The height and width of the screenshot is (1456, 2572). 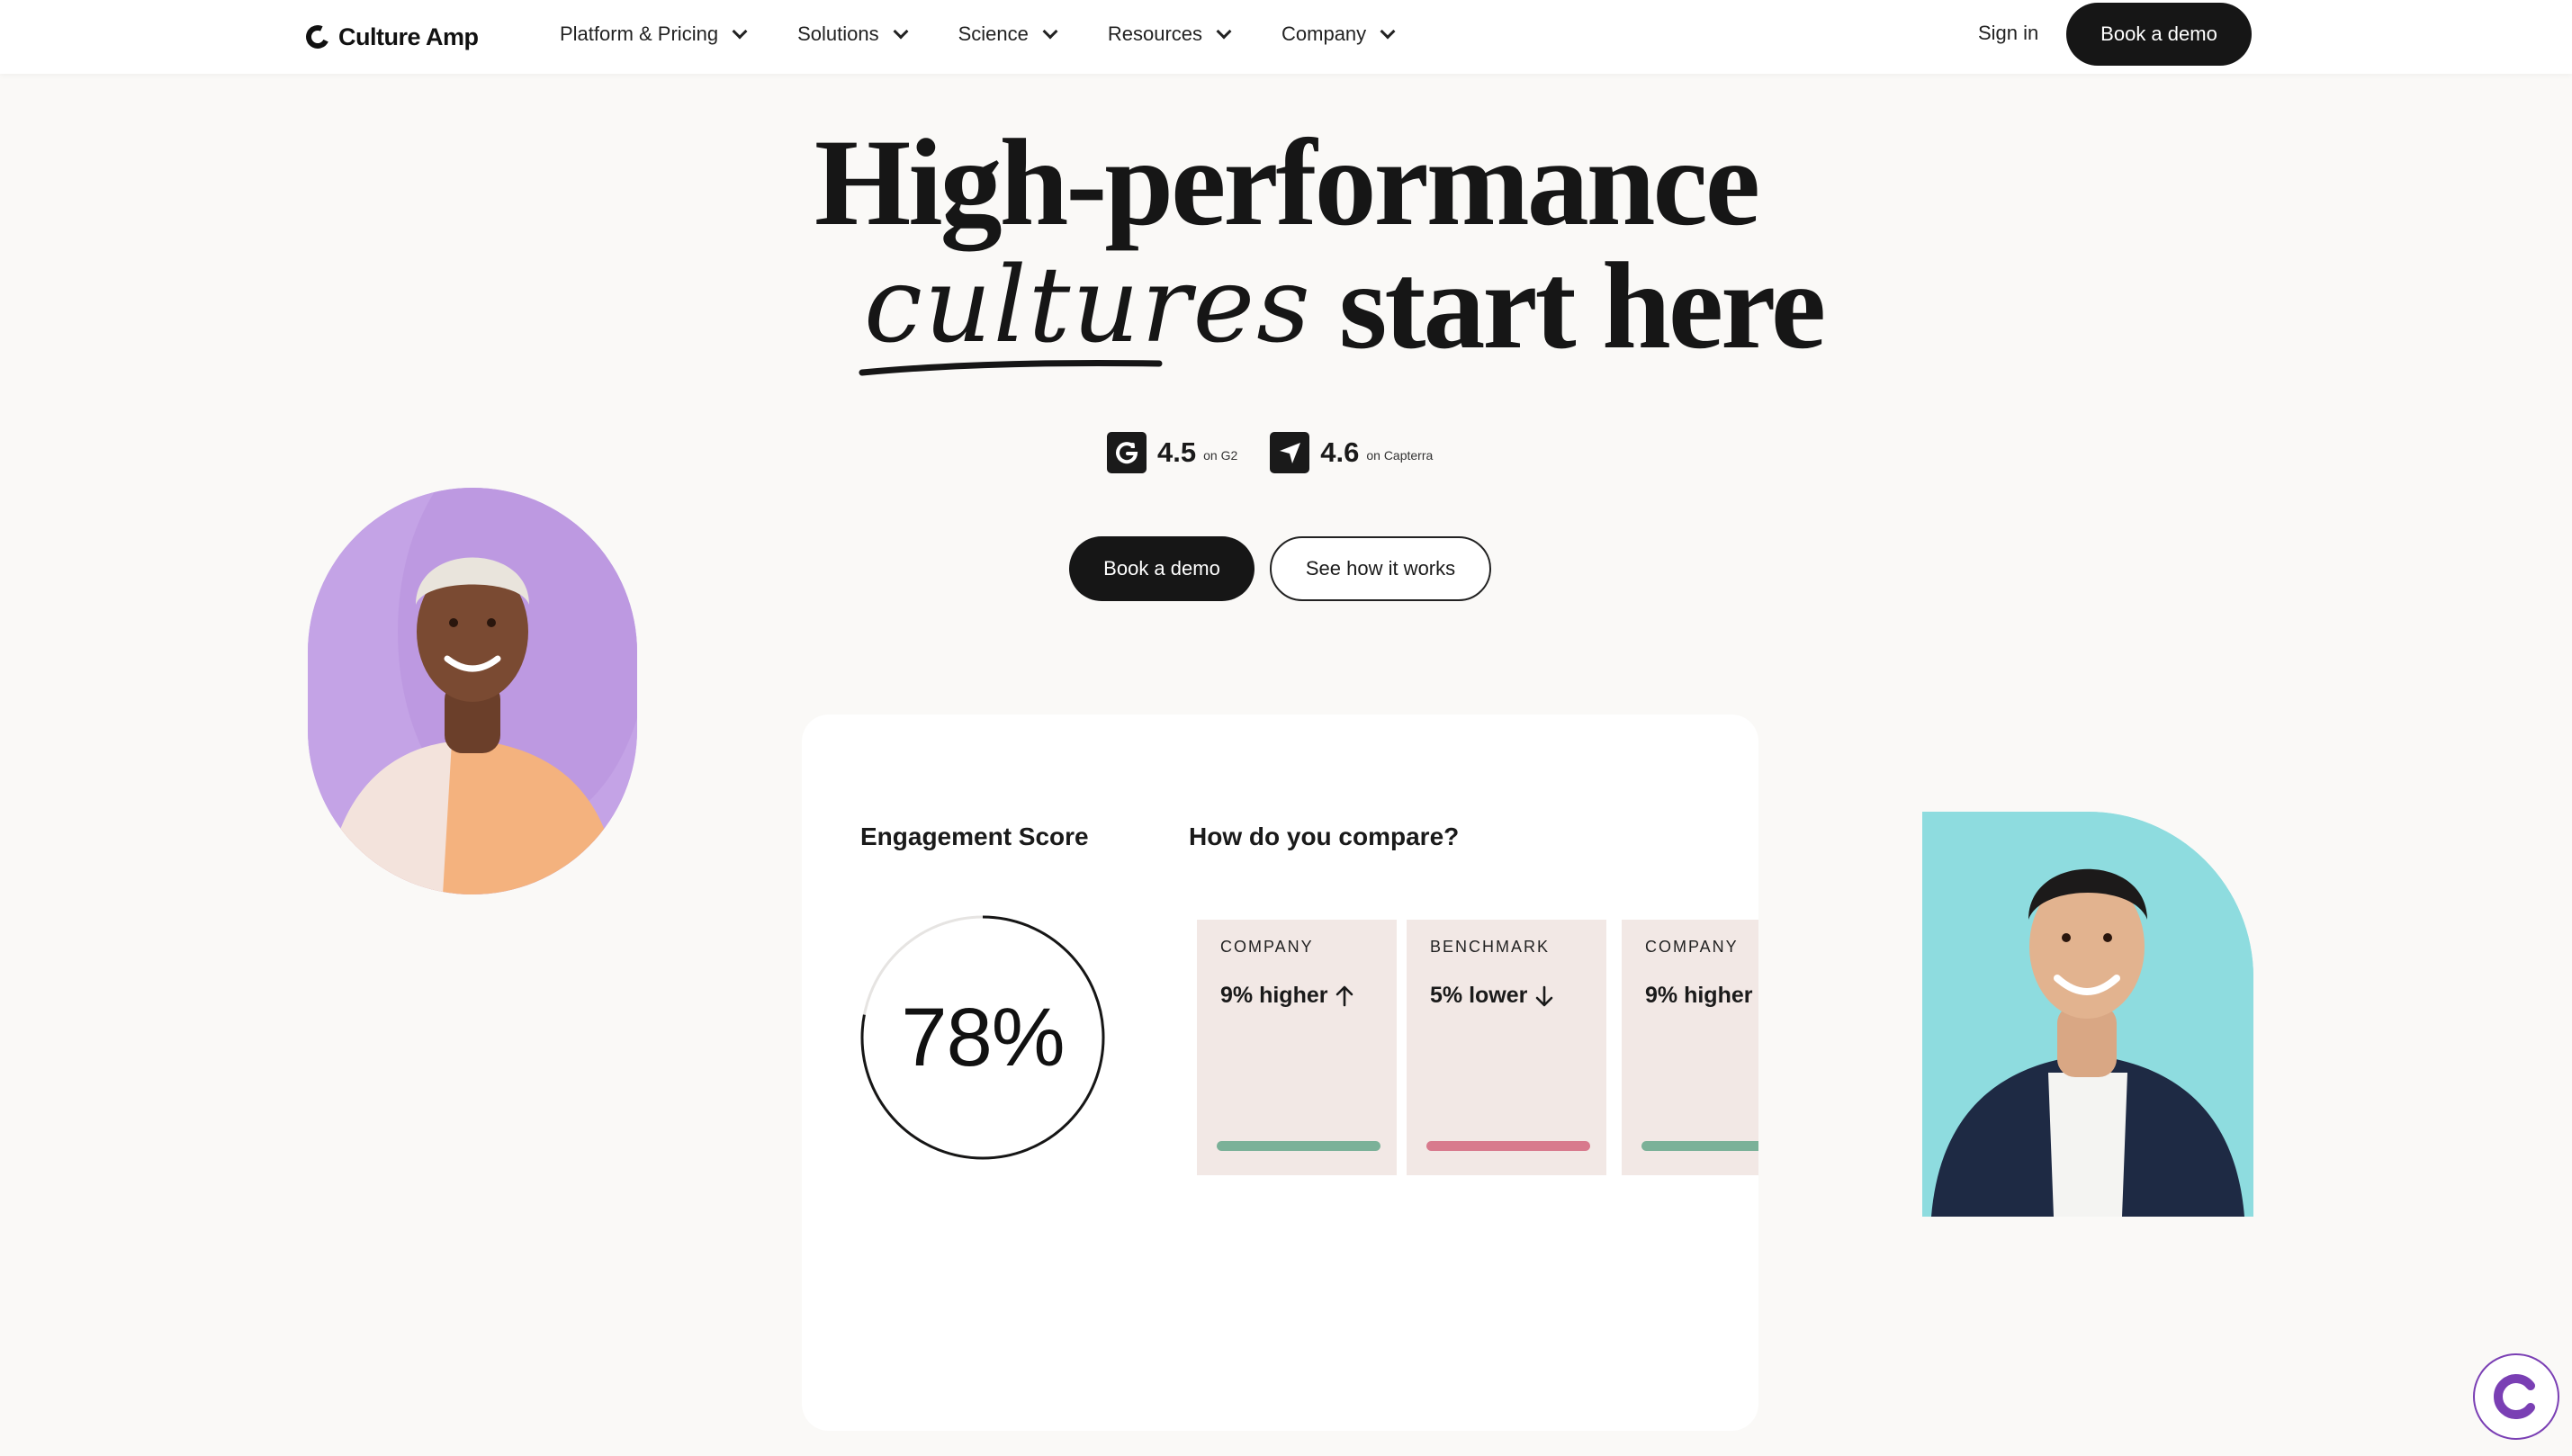 What do you see at coordinates (1582, 305) in the screenshot?
I see `hero-headline-rest: start here` at bounding box center [1582, 305].